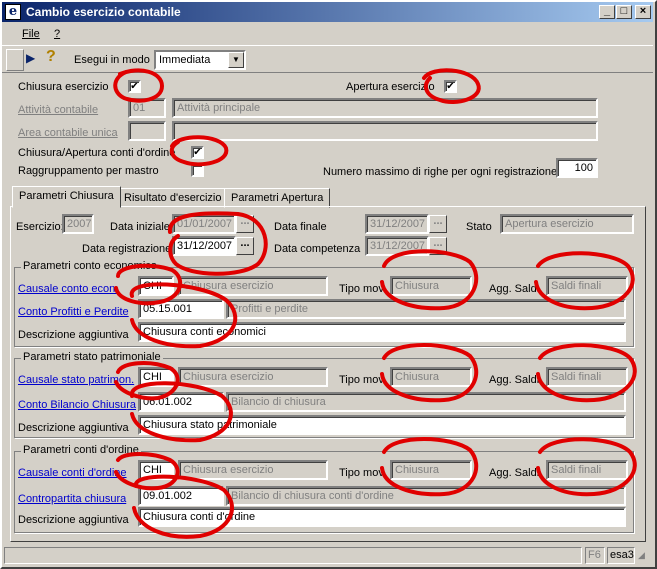  What do you see at coordinates (72, 473) in the screenshot?
I see `causale-conti-ordine-link: Causale conti d'ordine` at bounding box center [72, 473].